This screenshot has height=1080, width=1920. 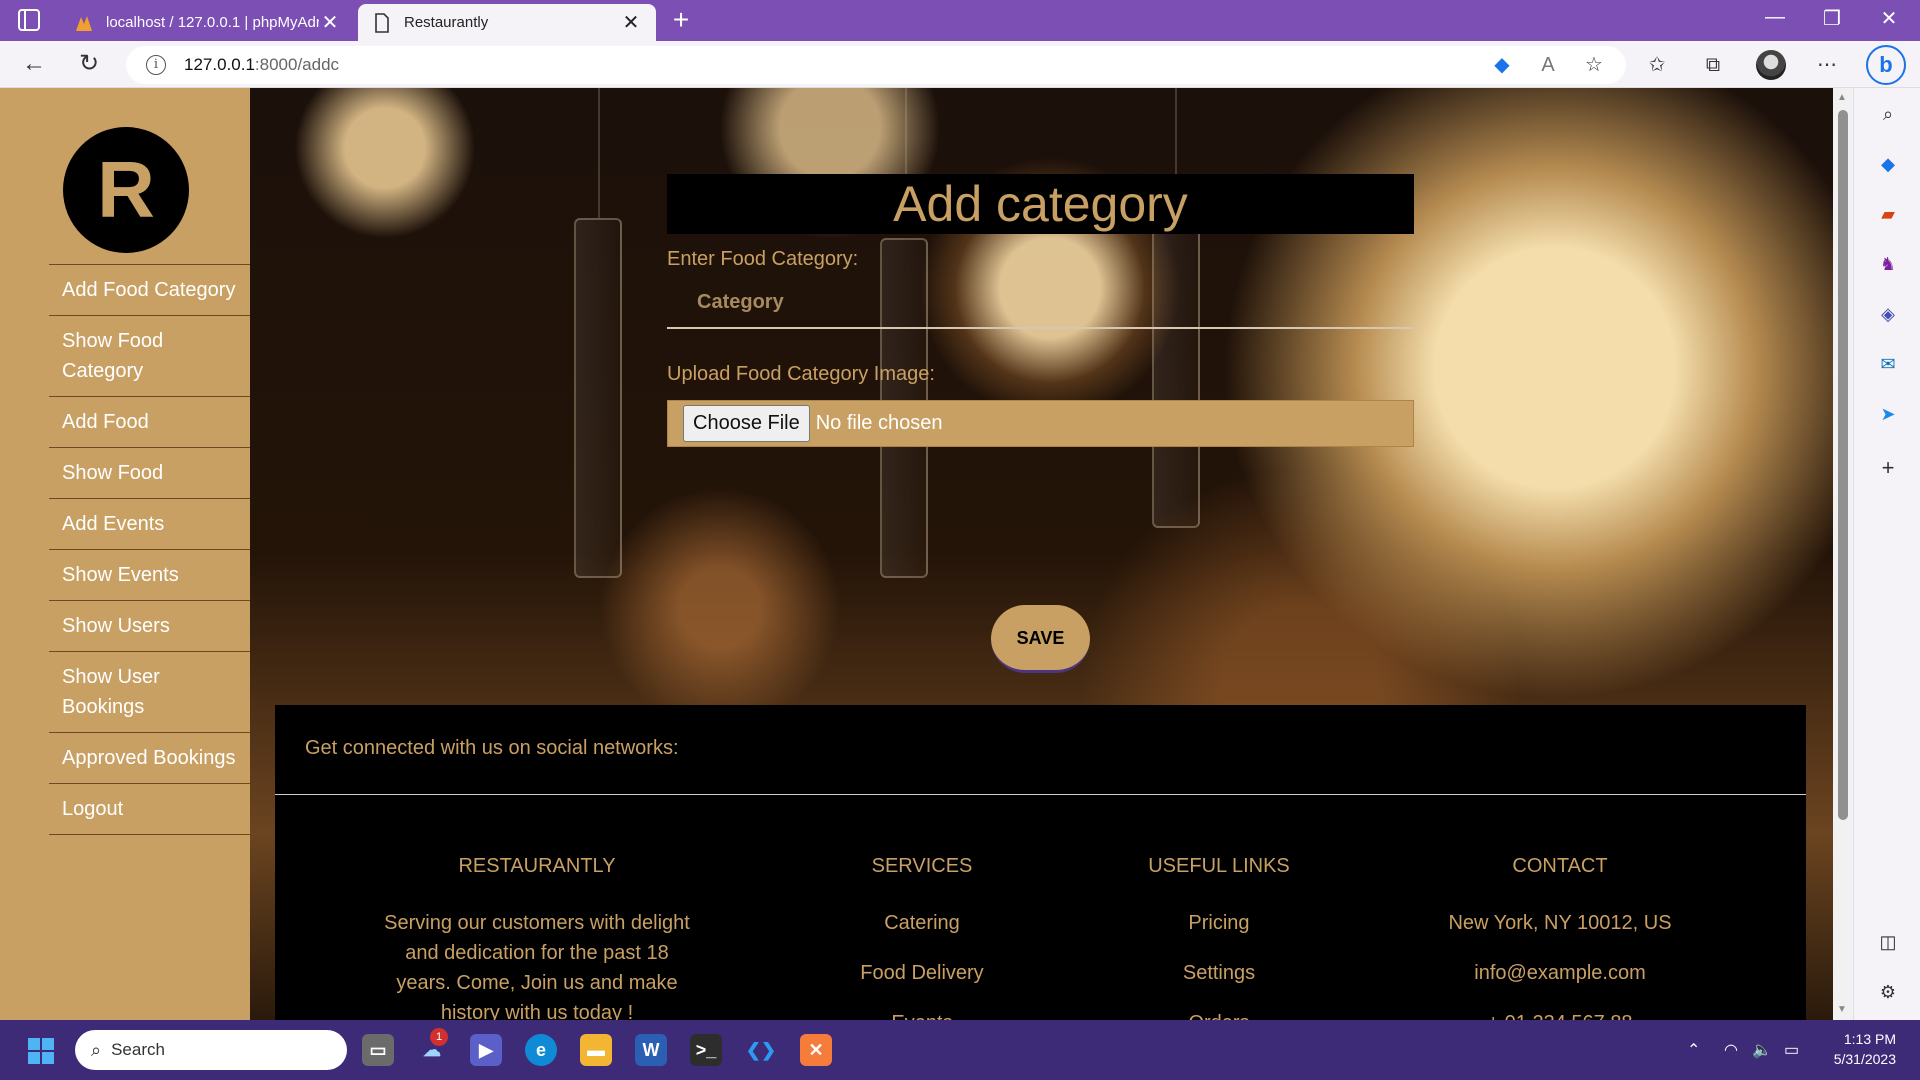 I want to click on more-options-icon: ⋯, so click(x=1827, y=65).